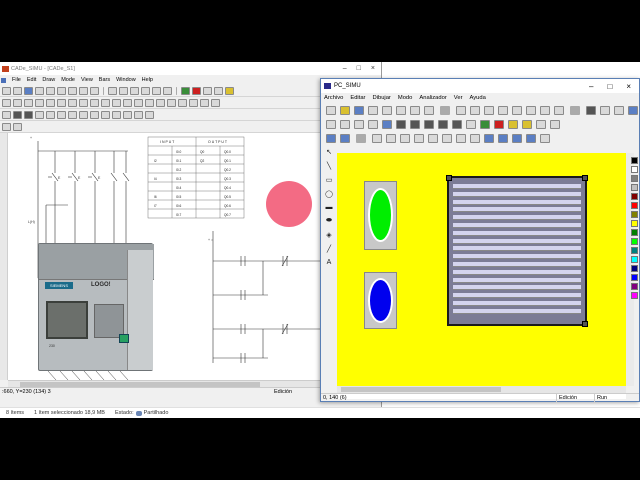 This screenshot has width=640, height=480. I want to click on conveyor-icon, so click(331, 138).